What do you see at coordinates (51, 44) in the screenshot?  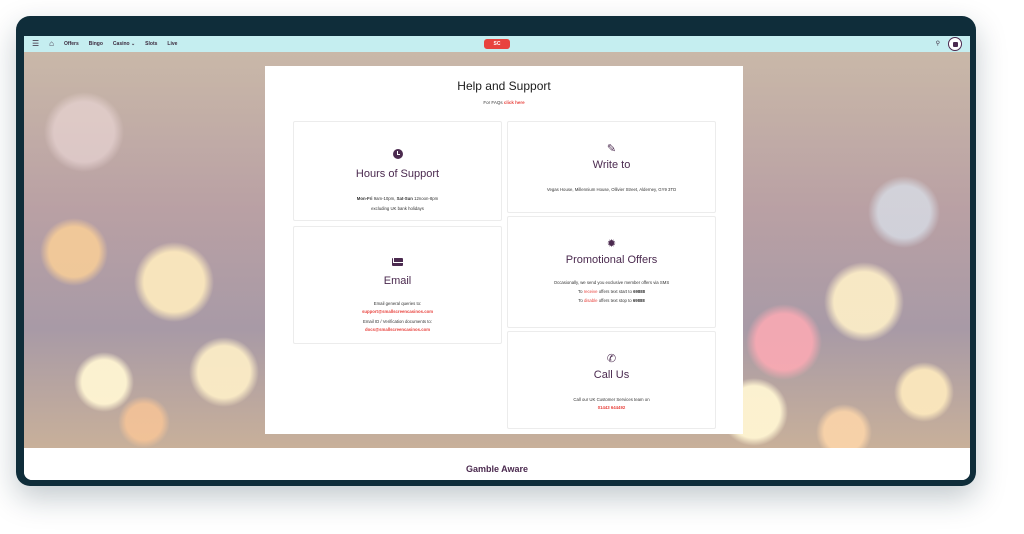 I see `home-icon: ⌂` at bounding box center [51, 44].